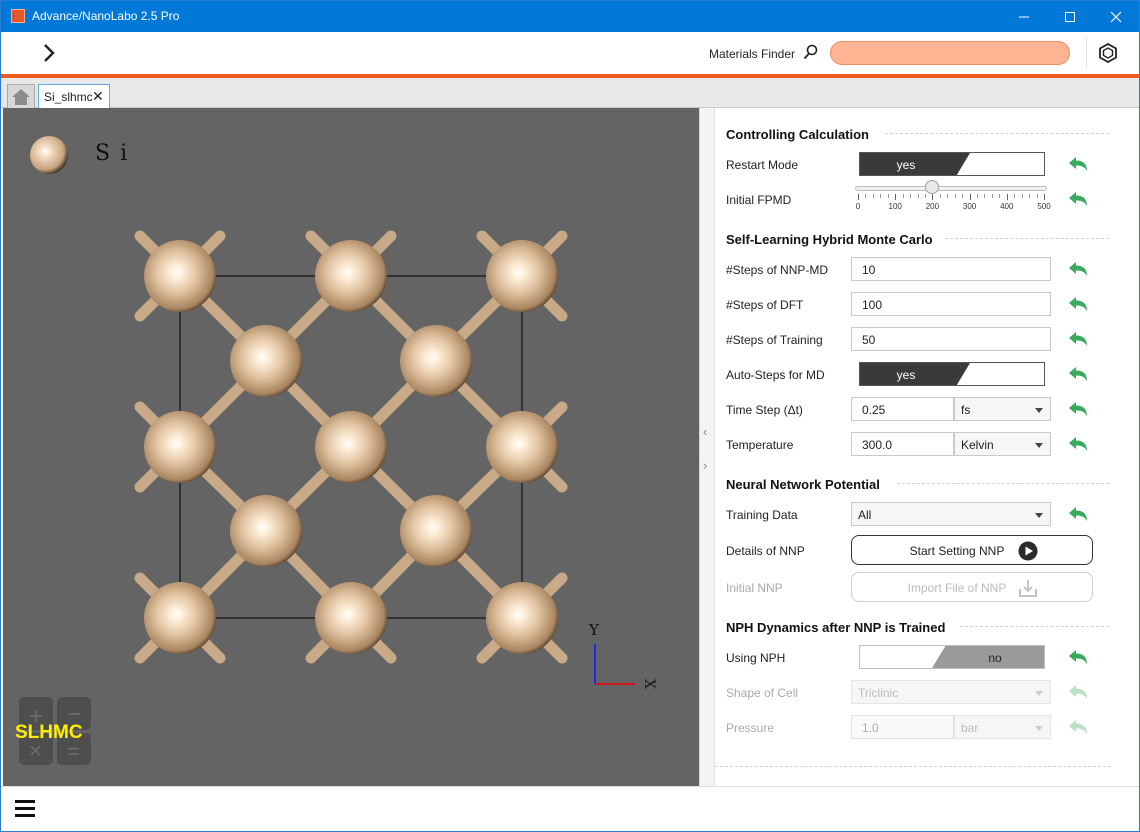 Image resolution: width=1140 pixels, height=832 pixels. What do you see at coordinates (750, 728) in the screenshot?
I see `pressure-label: Pressure` at bounding box center [750, 728].